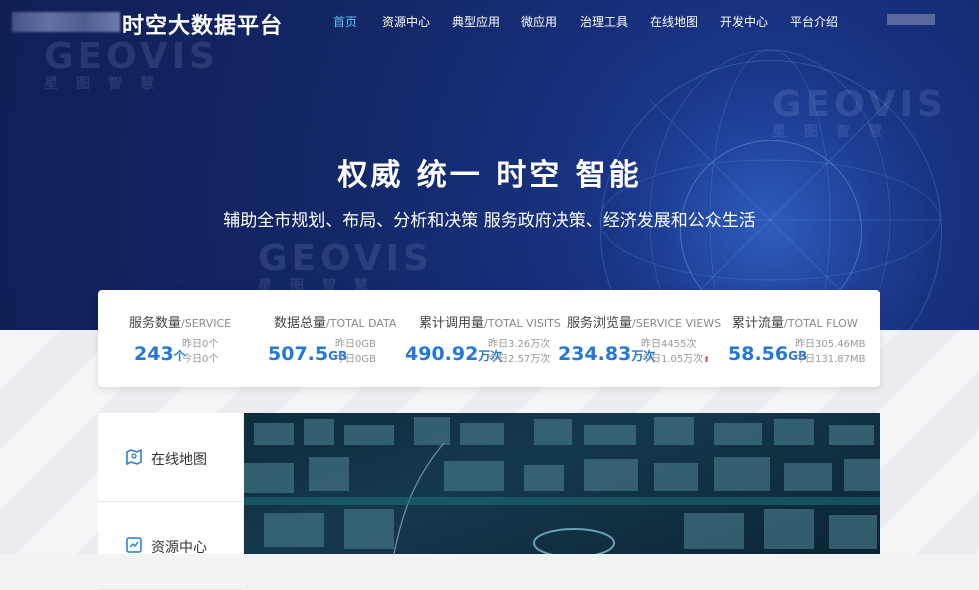  I want to click on stat-yesterday: 昨日0个, so click(200, 344).